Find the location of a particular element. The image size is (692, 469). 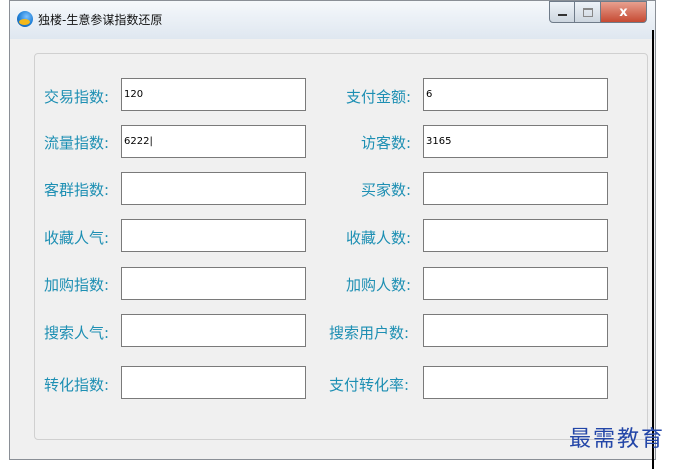

search-popularity-input is located at coordinates (213, 330).